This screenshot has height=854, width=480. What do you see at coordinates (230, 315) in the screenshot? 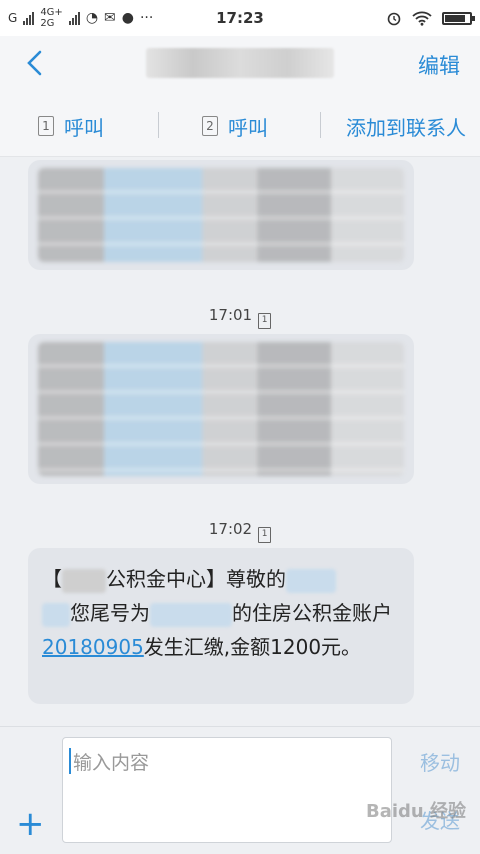
I see `timestamp-text: 17:01` at bounding box center [230, 315].